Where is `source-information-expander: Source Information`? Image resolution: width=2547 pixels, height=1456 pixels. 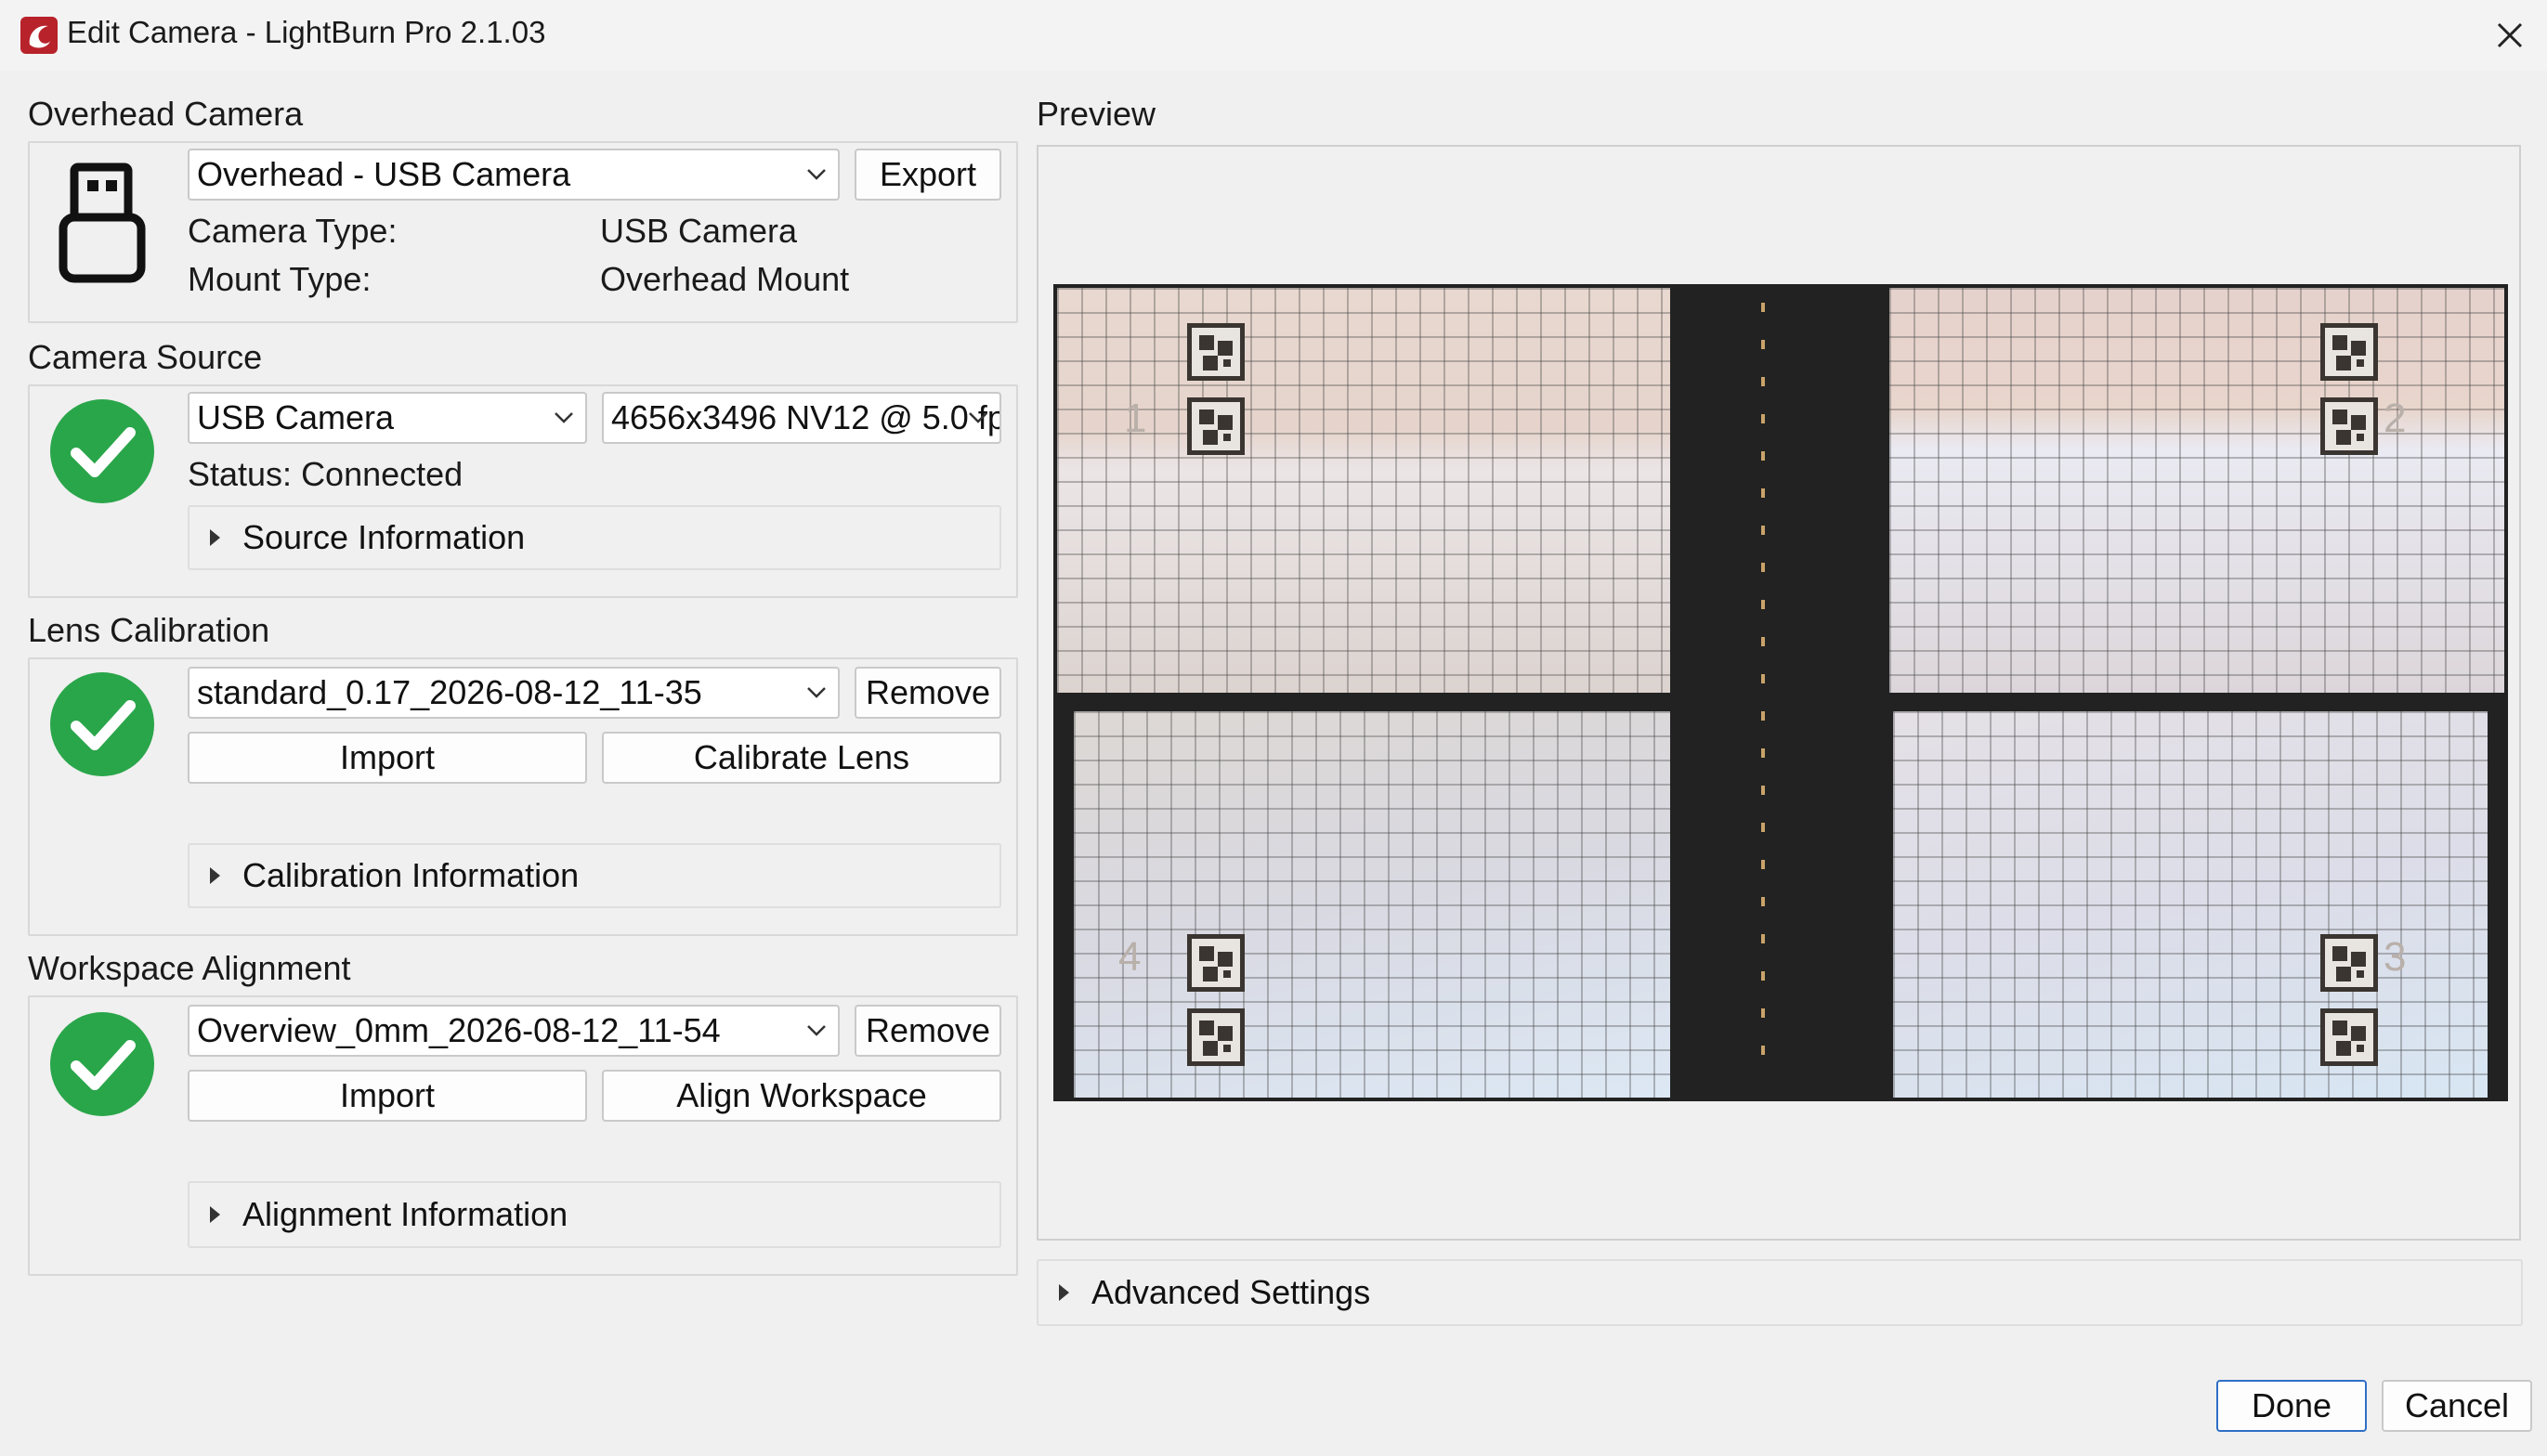
source-information-expander: Source Information is located at coordinates (594, 537).